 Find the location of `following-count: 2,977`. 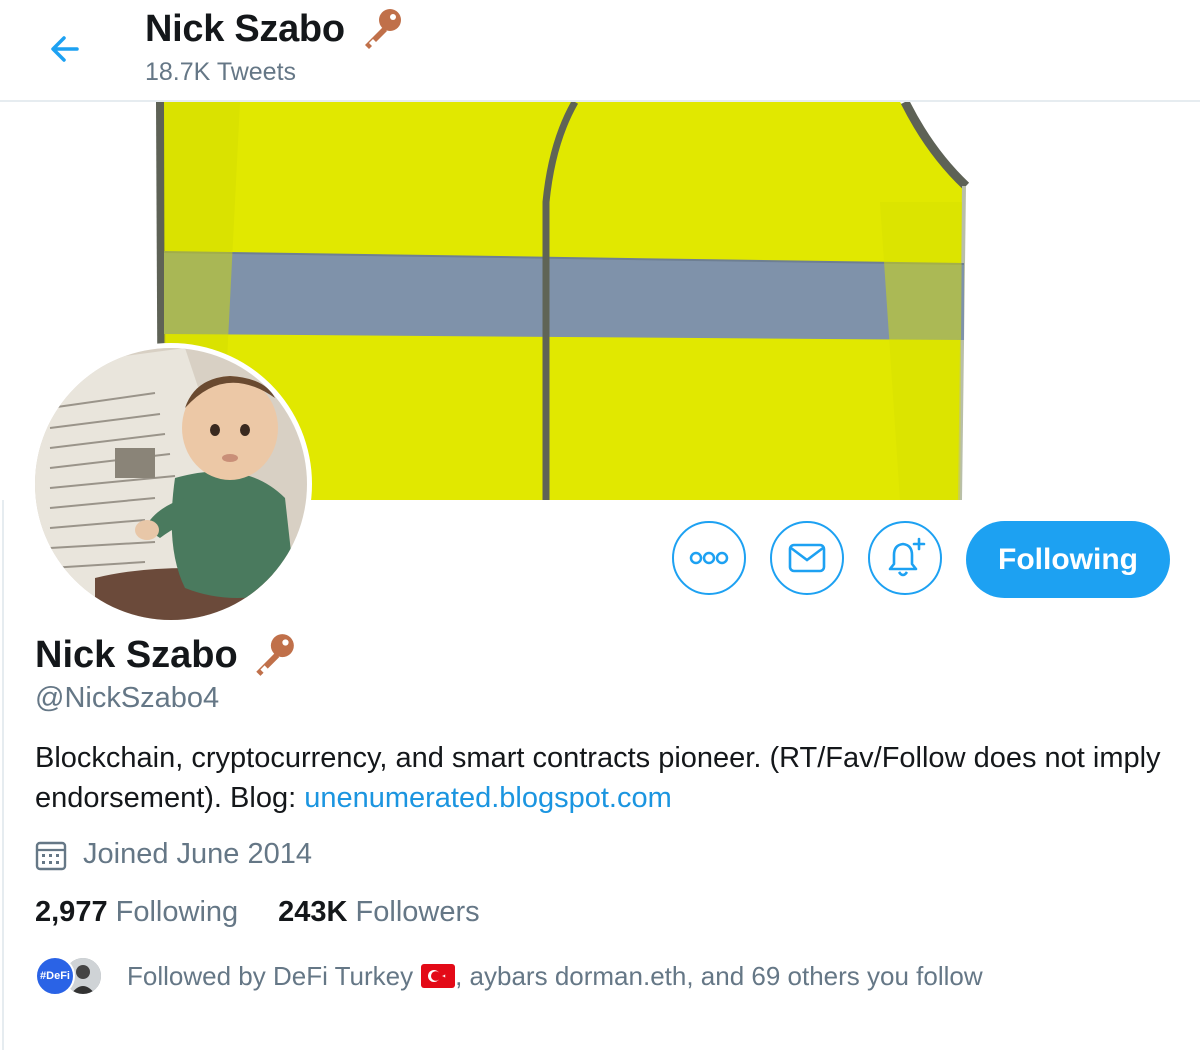

following-count: 2,977 is located at coordinates (71, 912).